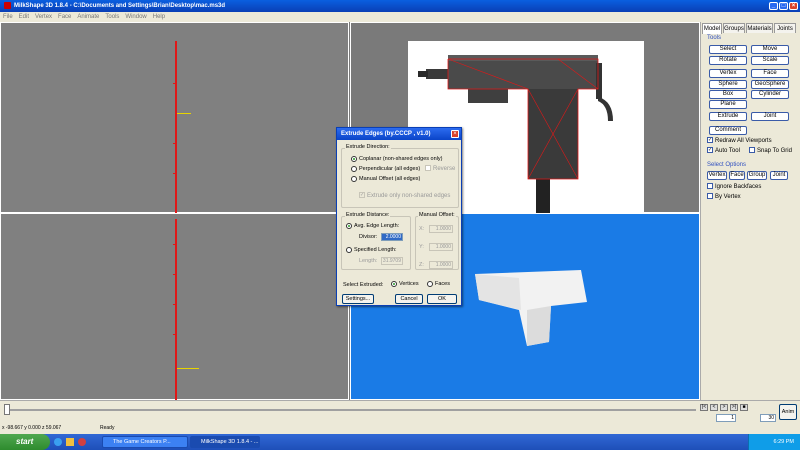  What do you see at coordinates (396, 159) in the screenshot?
I see `coplanar-radio: Coplanar (non-shared edges only)` at bounding box center [396, 159].